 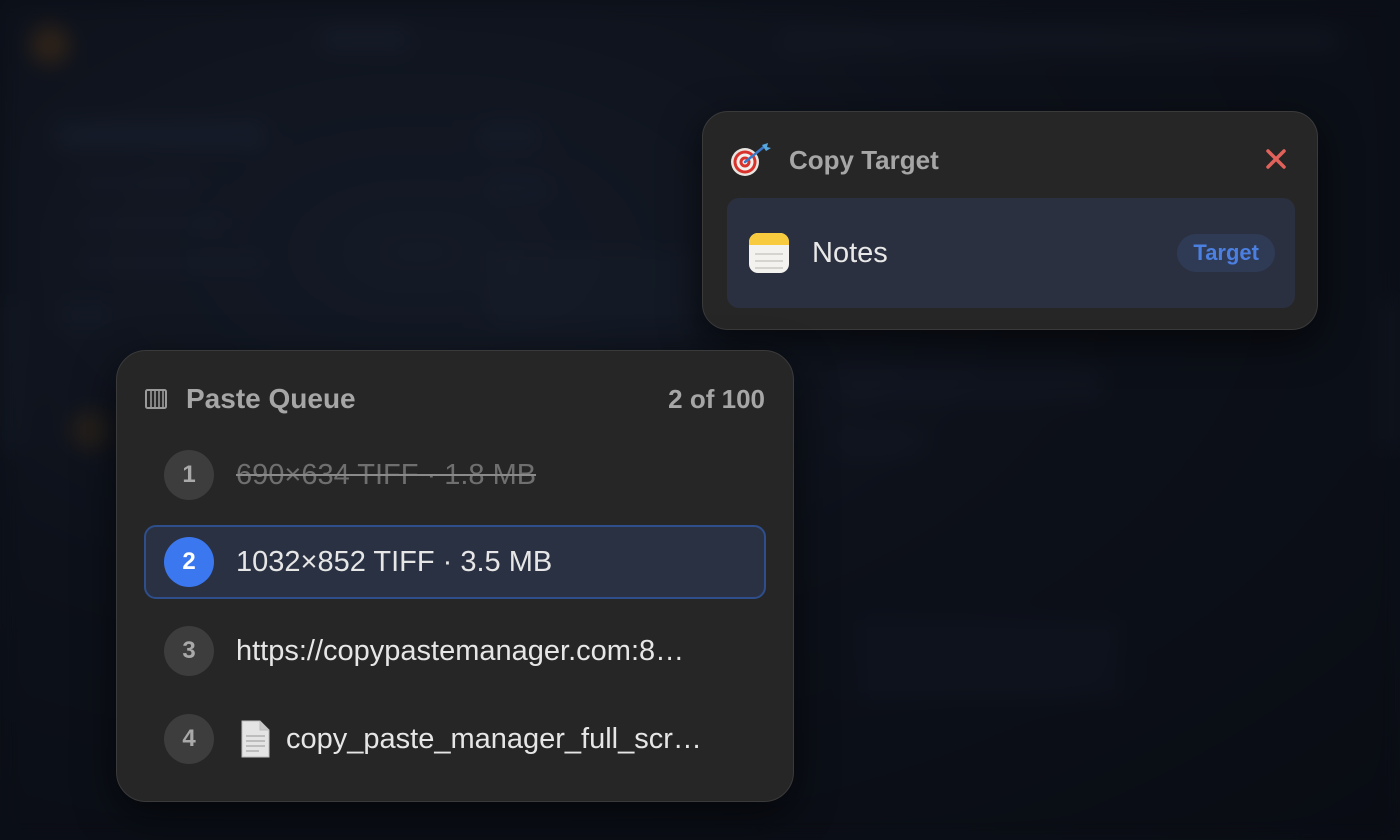 What do you see at coordinates (864, 159) in the screenshot?
I see `copy-target-title: Copy Target` at bounding box center [864, 159].